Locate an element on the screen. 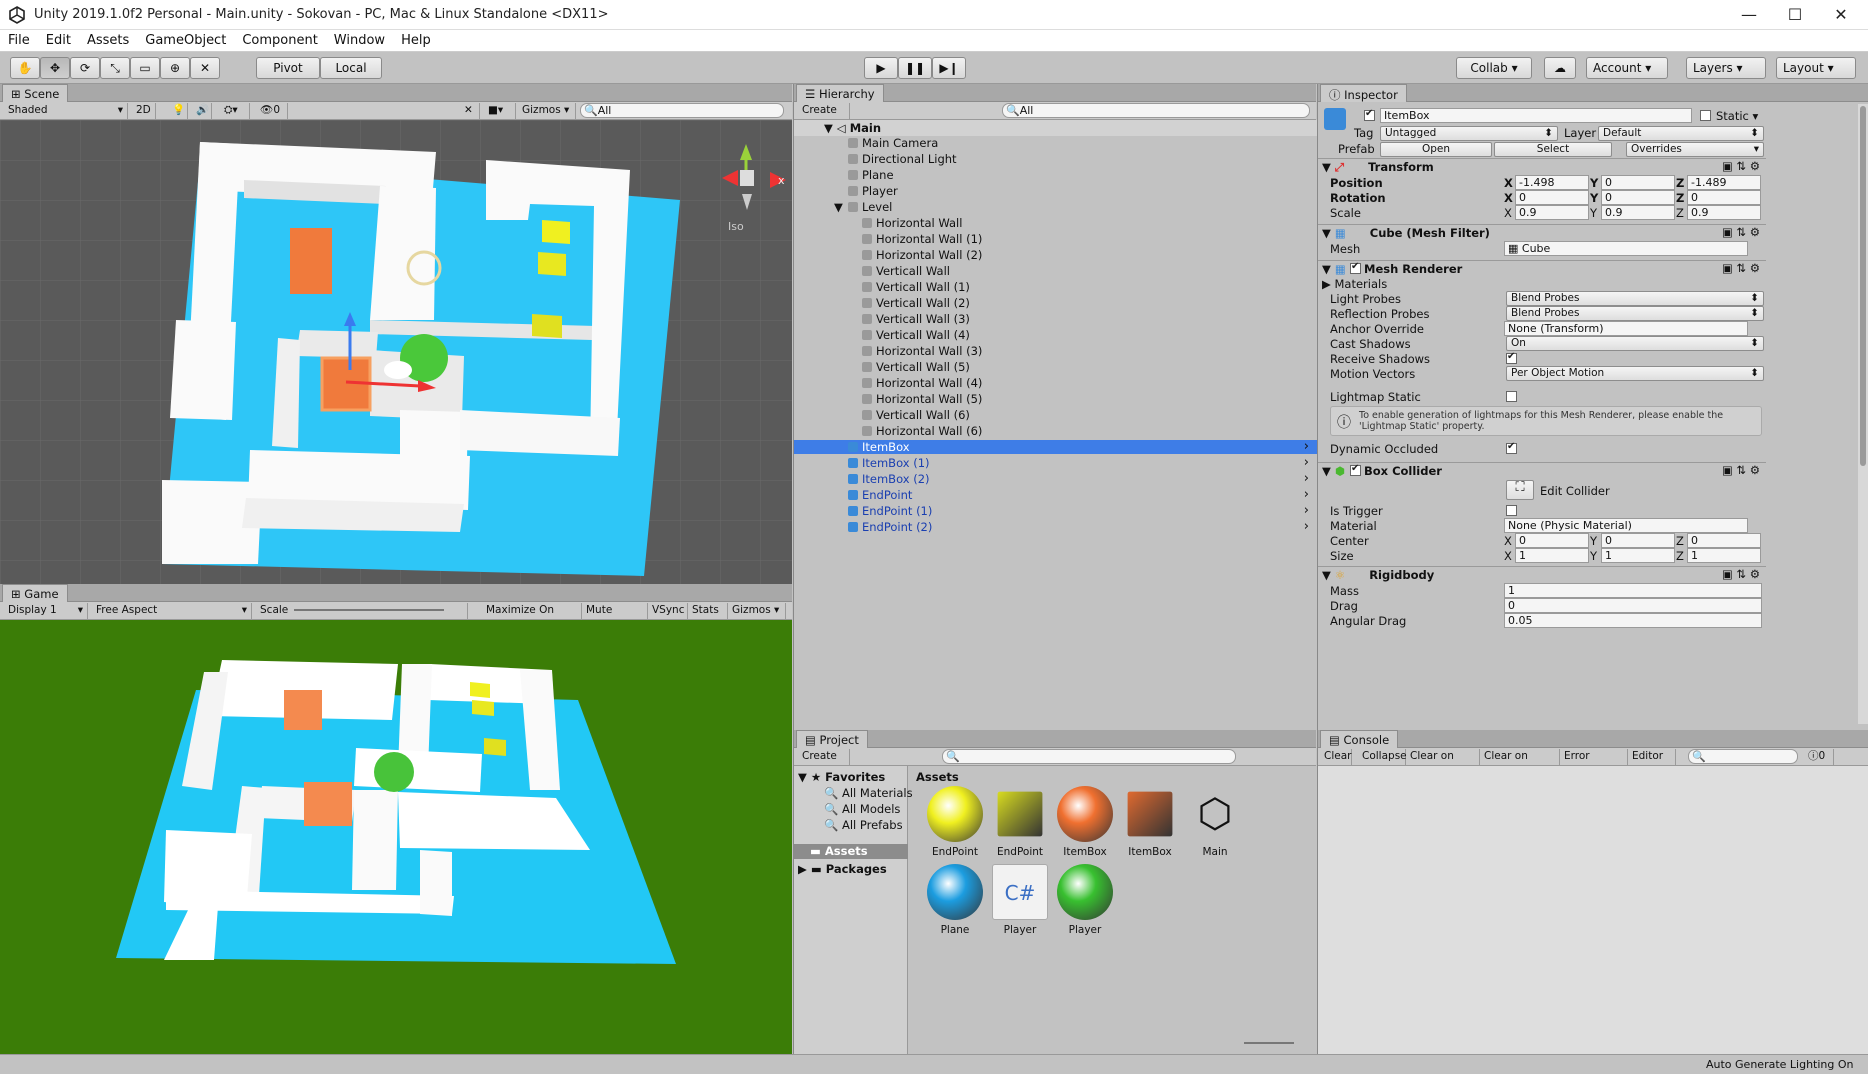 The height and width of the screenshot is (1074, 1868). hierarchy-item: Horizontal Wall (3) is located at coordinates (1055, 351).